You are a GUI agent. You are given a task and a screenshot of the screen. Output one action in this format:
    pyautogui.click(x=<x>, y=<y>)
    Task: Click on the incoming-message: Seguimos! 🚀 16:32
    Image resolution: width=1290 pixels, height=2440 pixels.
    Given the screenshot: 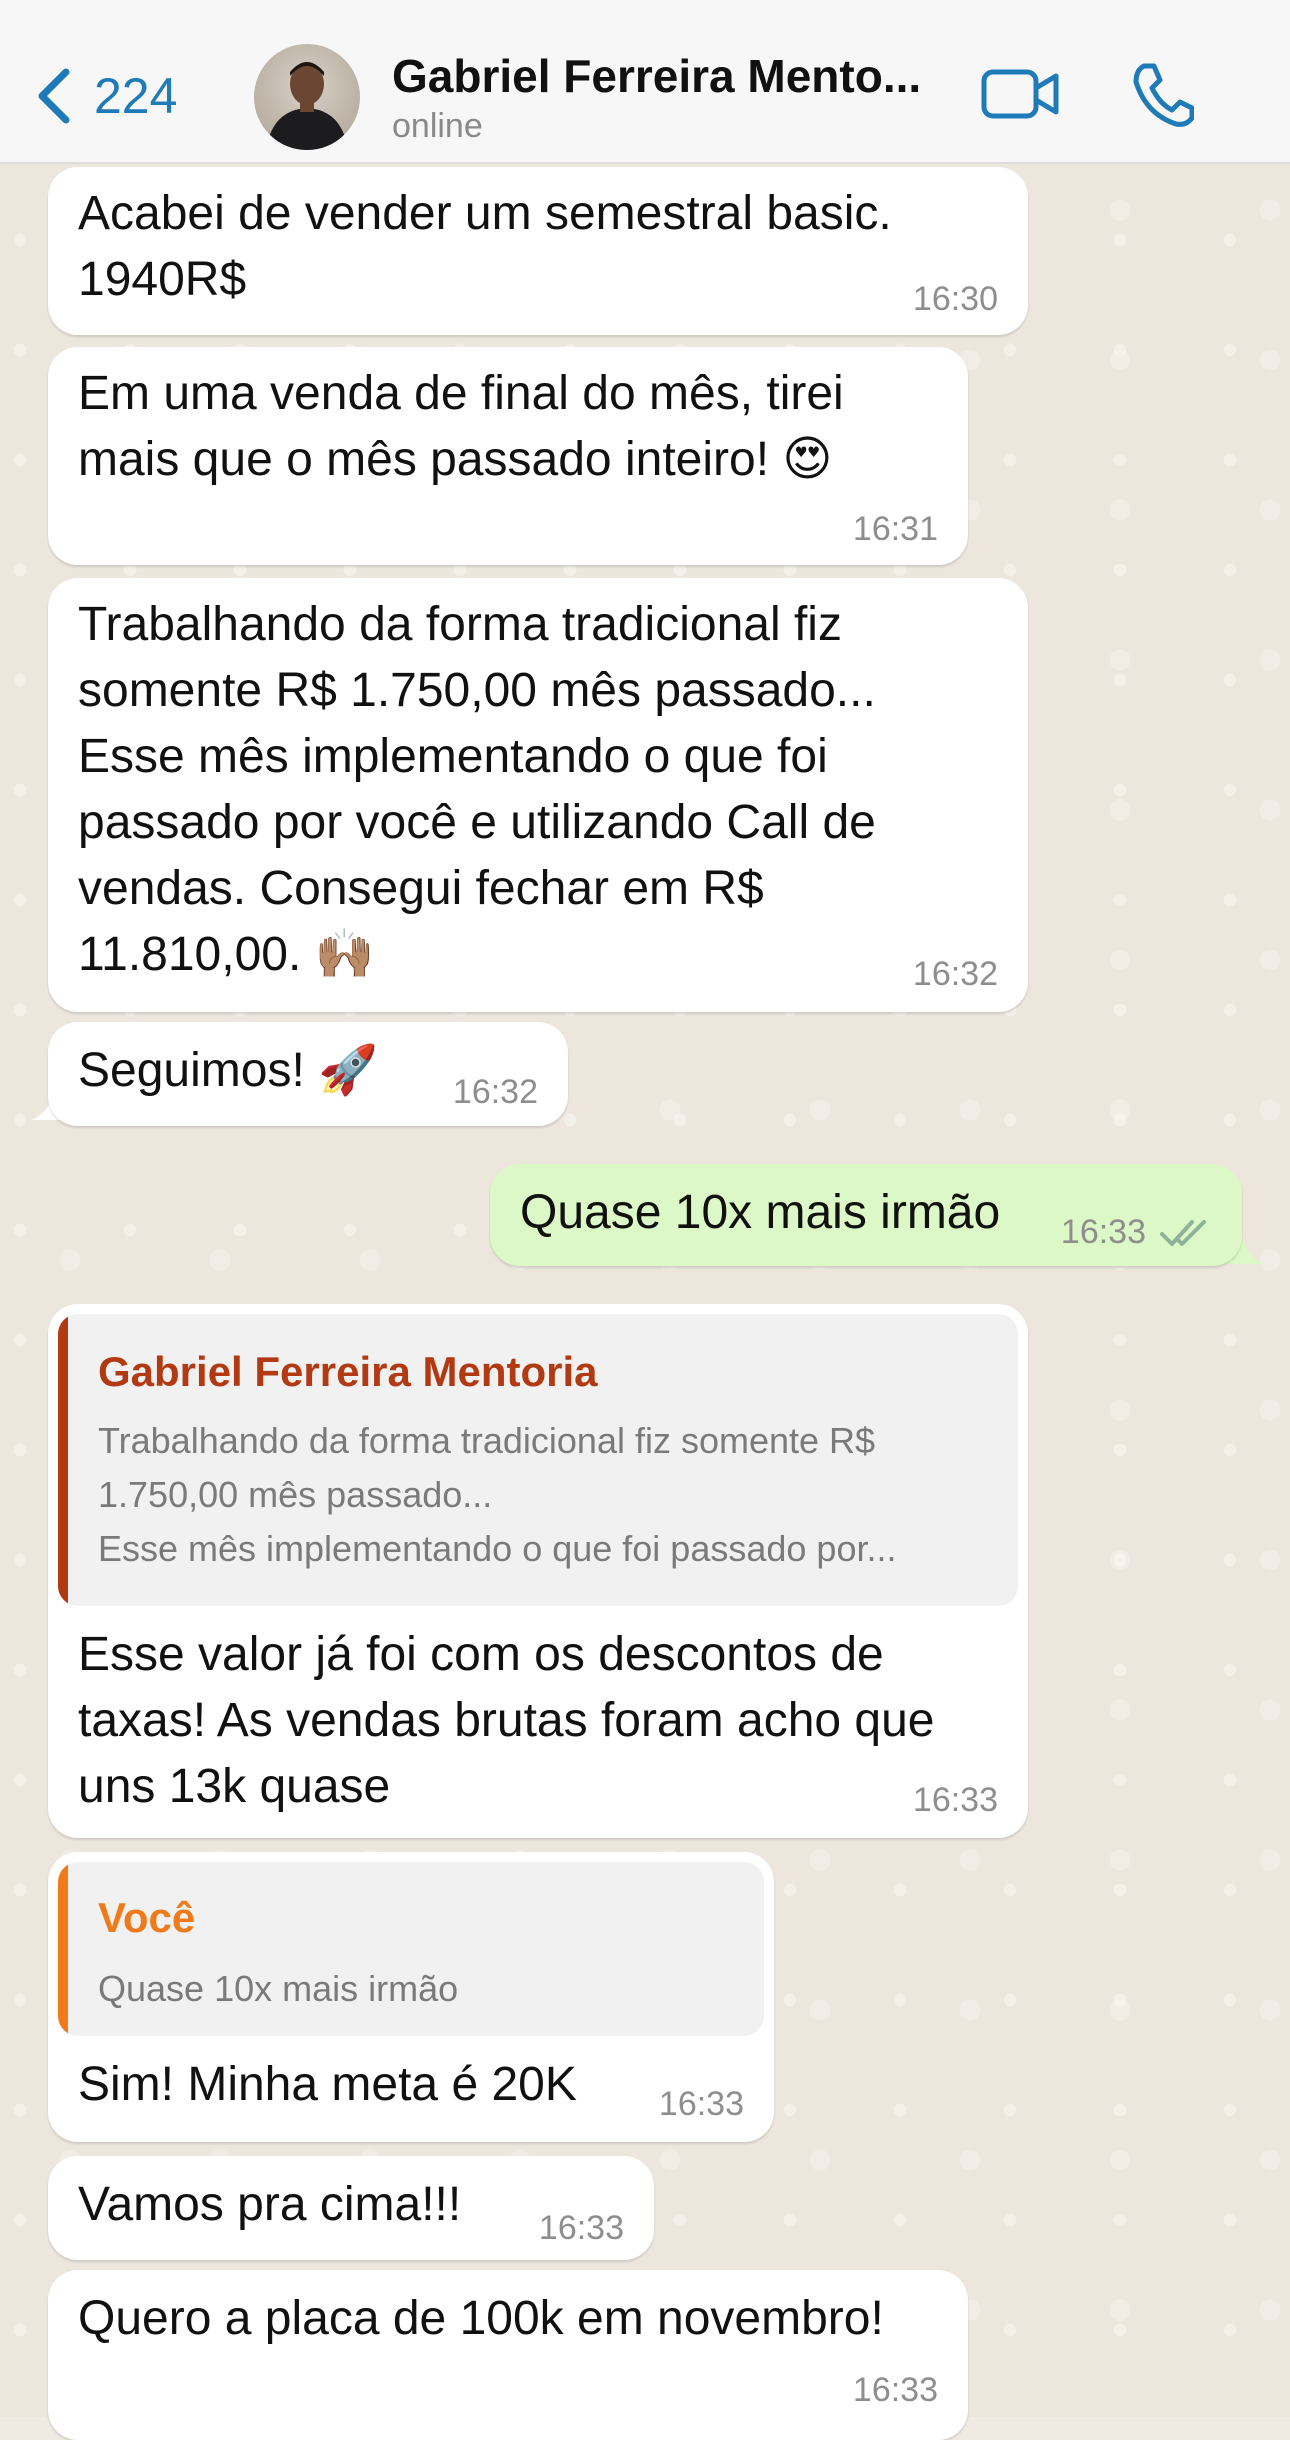 What is the action you would take?
    pyautogui.click(x=308, y=1074)
    